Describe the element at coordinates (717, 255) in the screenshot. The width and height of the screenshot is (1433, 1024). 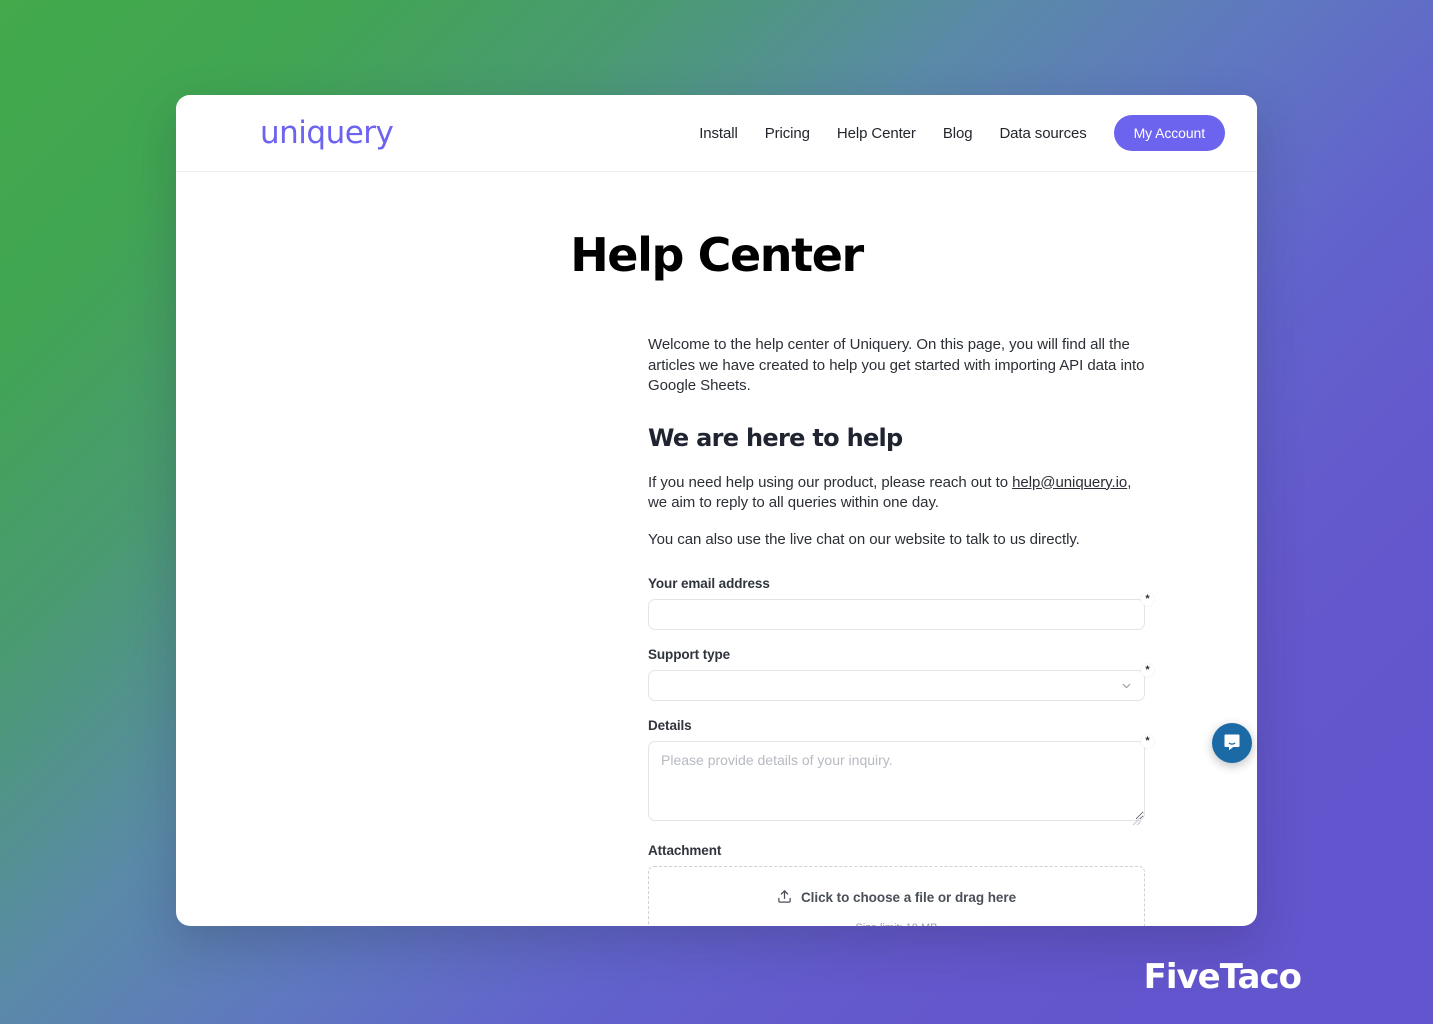
I see `page-title: Help Center` at that location.